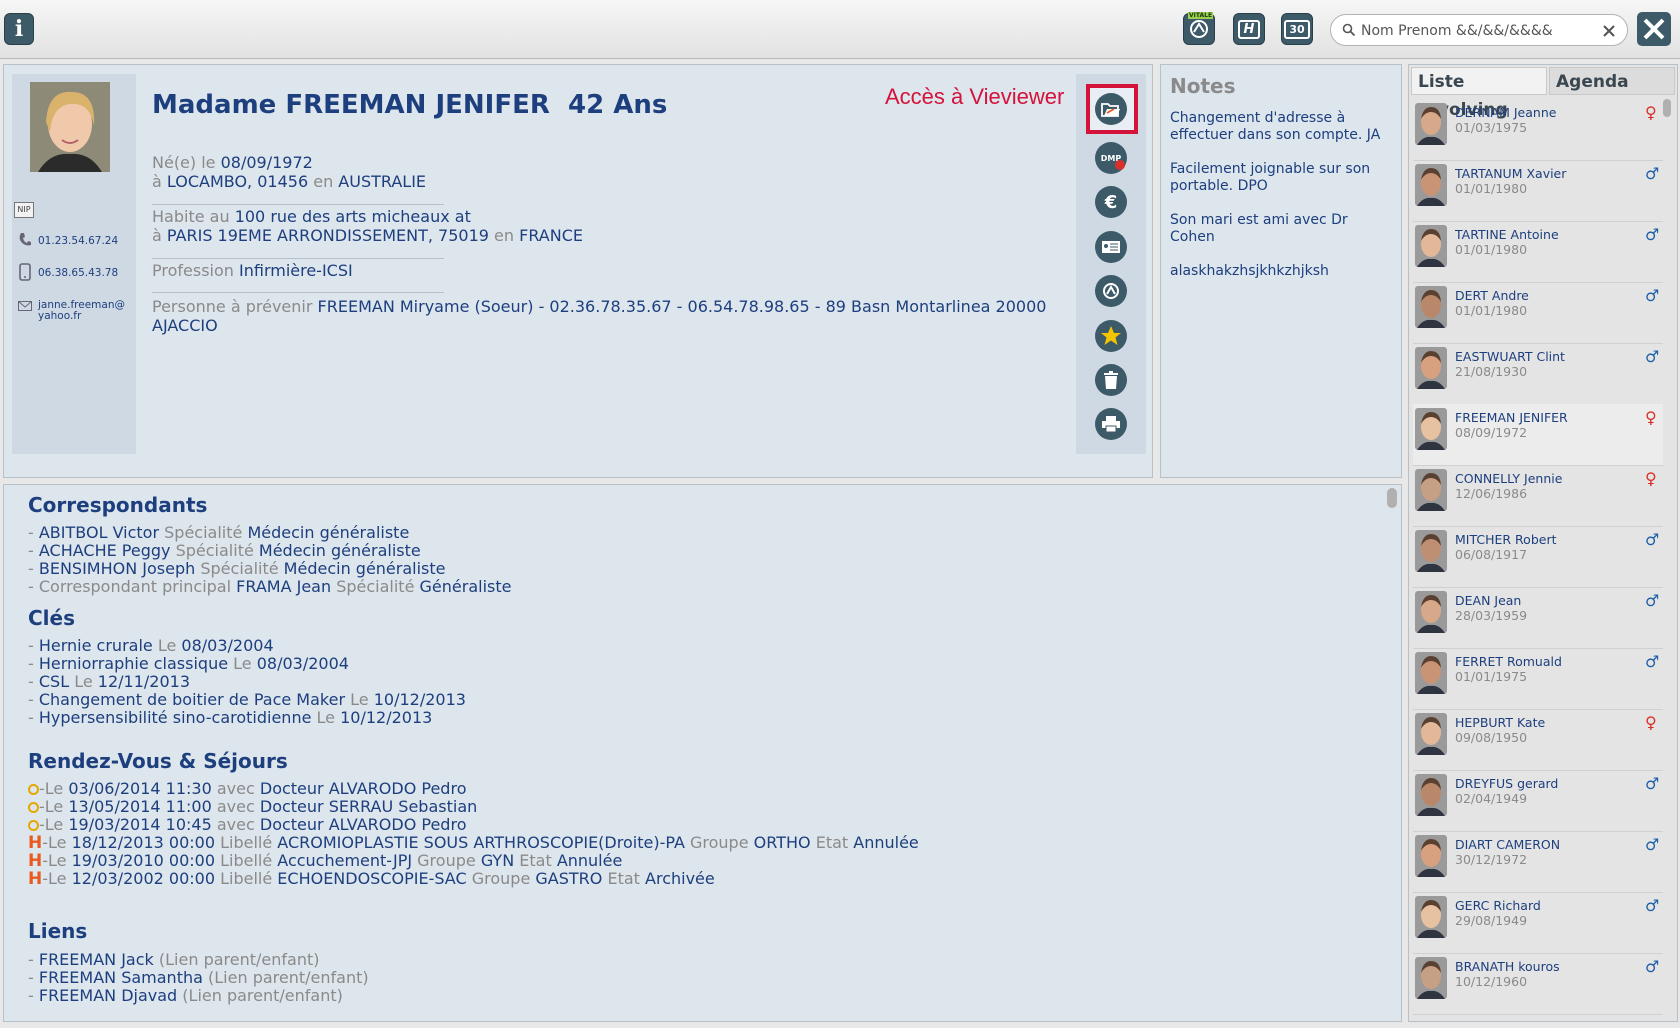 The width and height of the screenshot is (1680, 1028). I want to click on folder-open-icon, so click(1110, 110).